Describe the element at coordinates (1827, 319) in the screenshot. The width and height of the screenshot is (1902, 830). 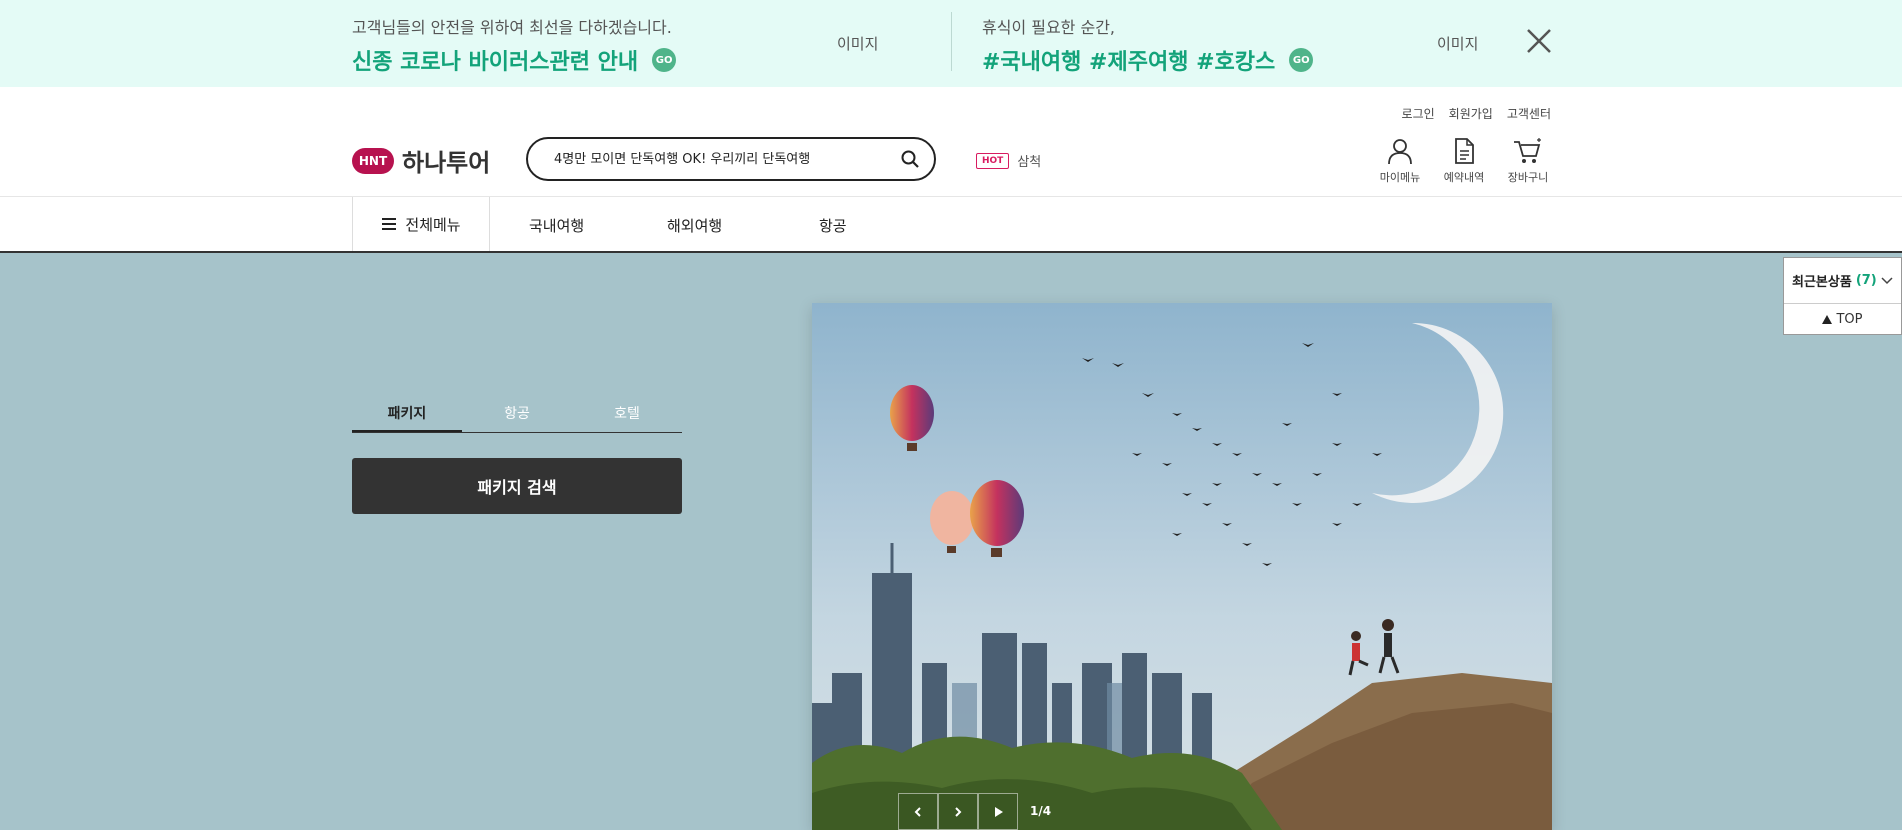
I see `triangle-up-icon` at that location.